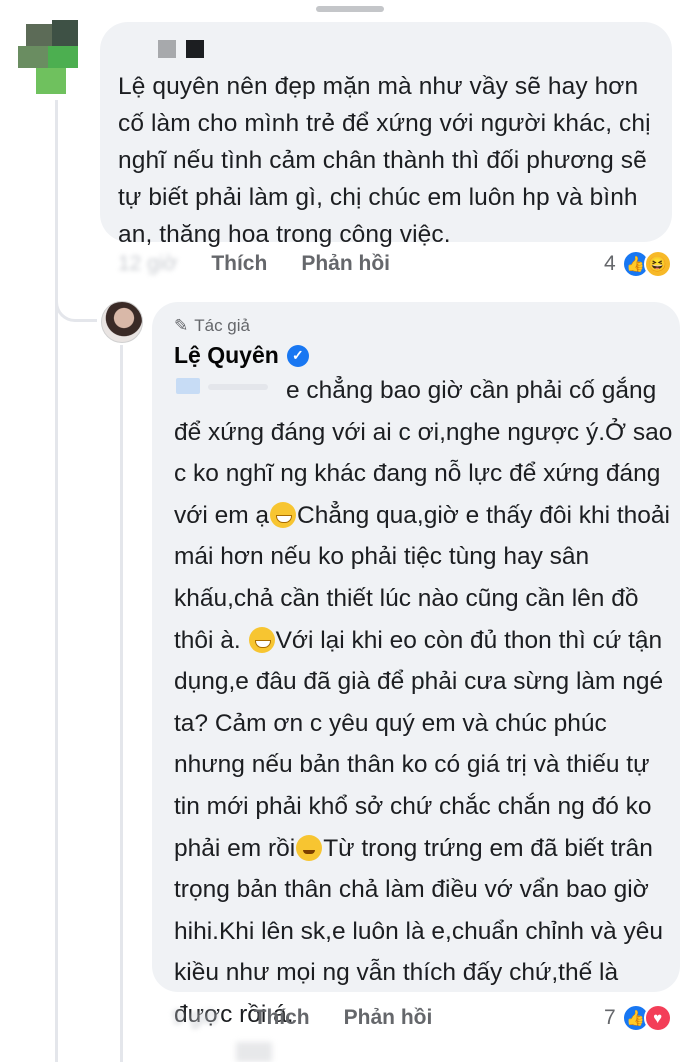  What do you see at coordinates (76, 296) in the screenshot?
I see `thread-connector` at bounding box center [76, 296].